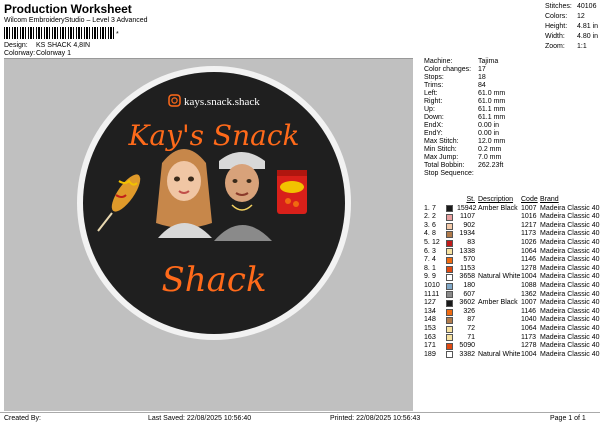  Describe the element at coordinates (482, 69) in the screenshot. I see `info-value: 17` at that location.